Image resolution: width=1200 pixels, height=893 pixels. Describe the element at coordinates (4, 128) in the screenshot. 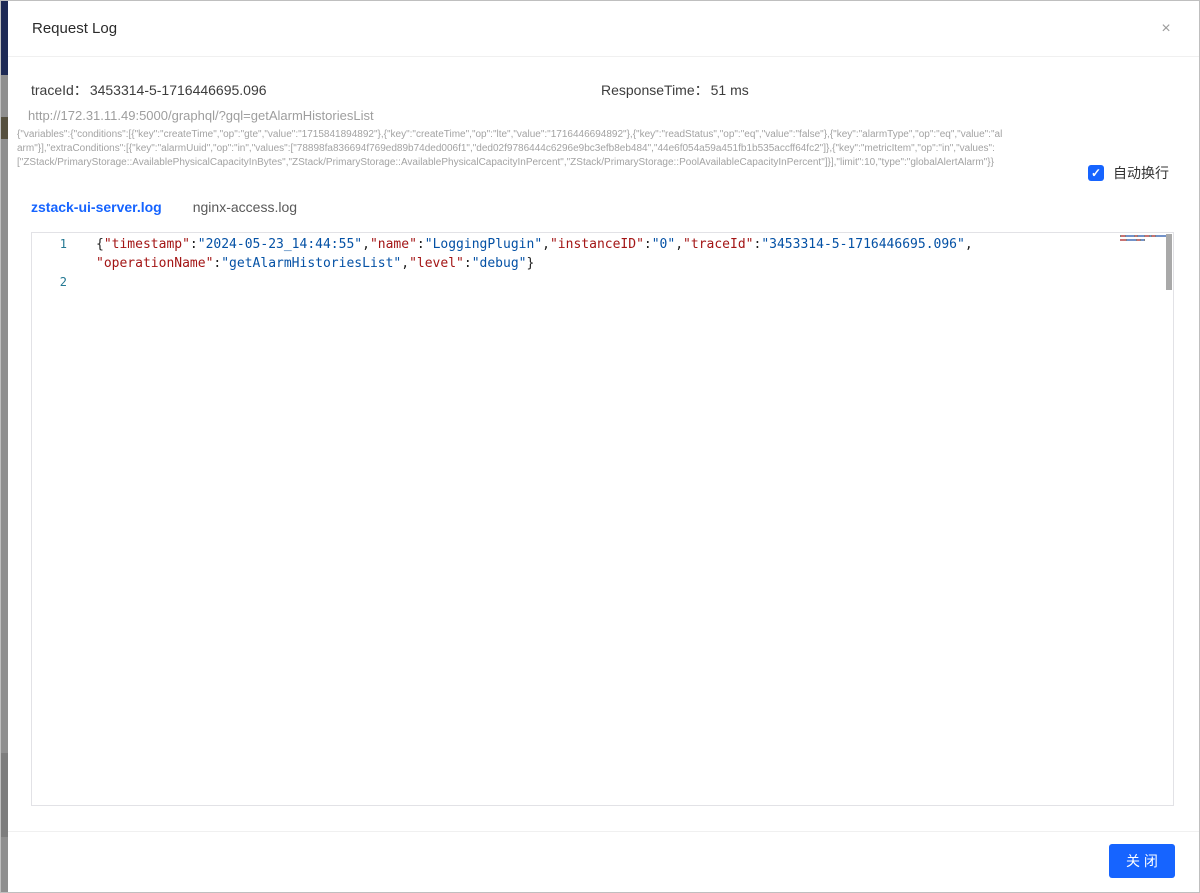

I see `background-content-sliver` at that location.